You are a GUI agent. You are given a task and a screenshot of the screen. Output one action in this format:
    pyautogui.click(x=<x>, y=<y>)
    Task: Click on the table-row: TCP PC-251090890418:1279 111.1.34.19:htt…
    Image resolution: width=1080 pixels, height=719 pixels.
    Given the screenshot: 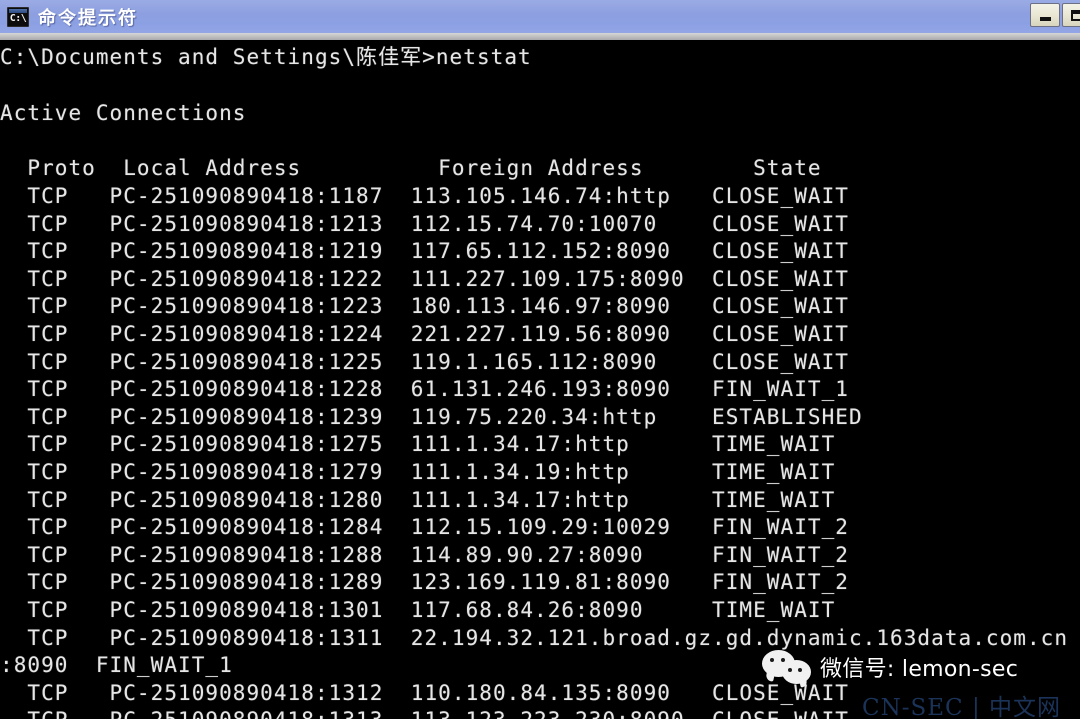 What is the action you would take?
    pyautogui.click(x=418, y=472)
    